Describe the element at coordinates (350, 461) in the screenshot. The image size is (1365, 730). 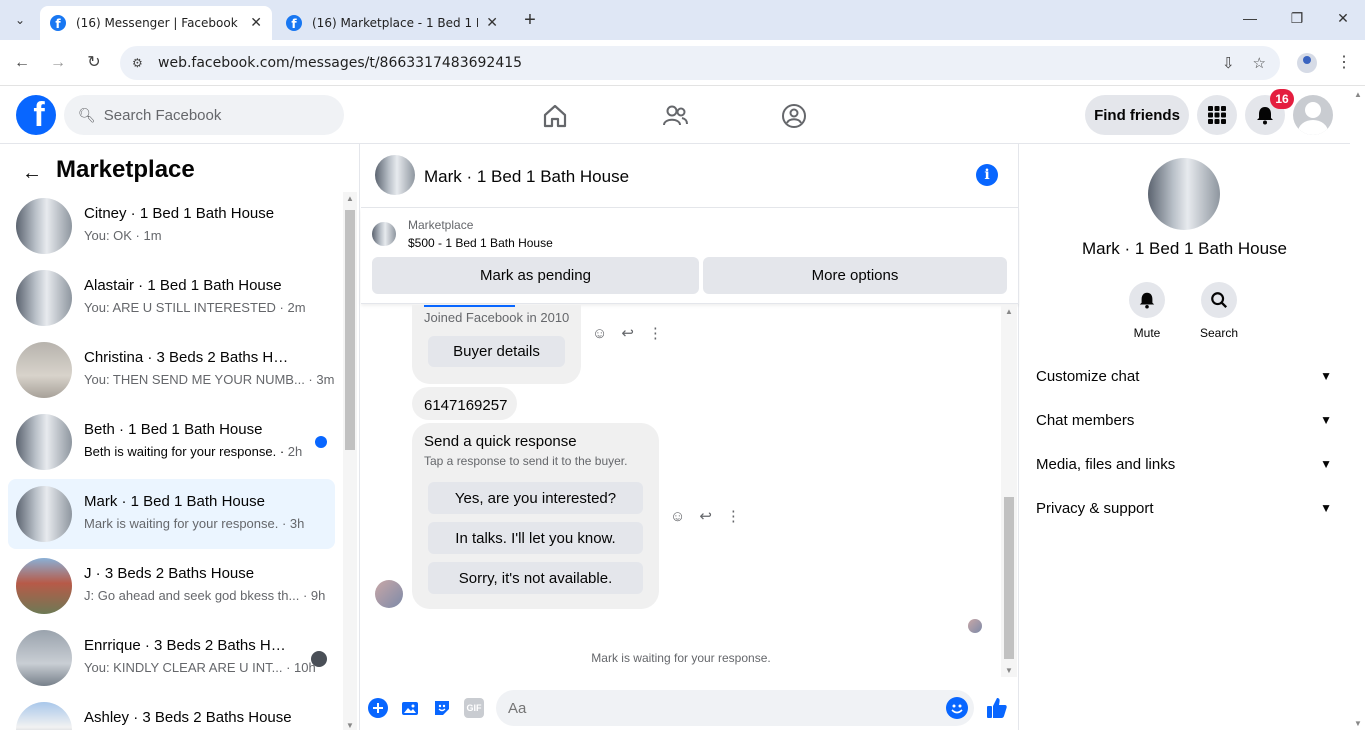
I see `sidebar-scrollbar: ▲ ▼` at that location.